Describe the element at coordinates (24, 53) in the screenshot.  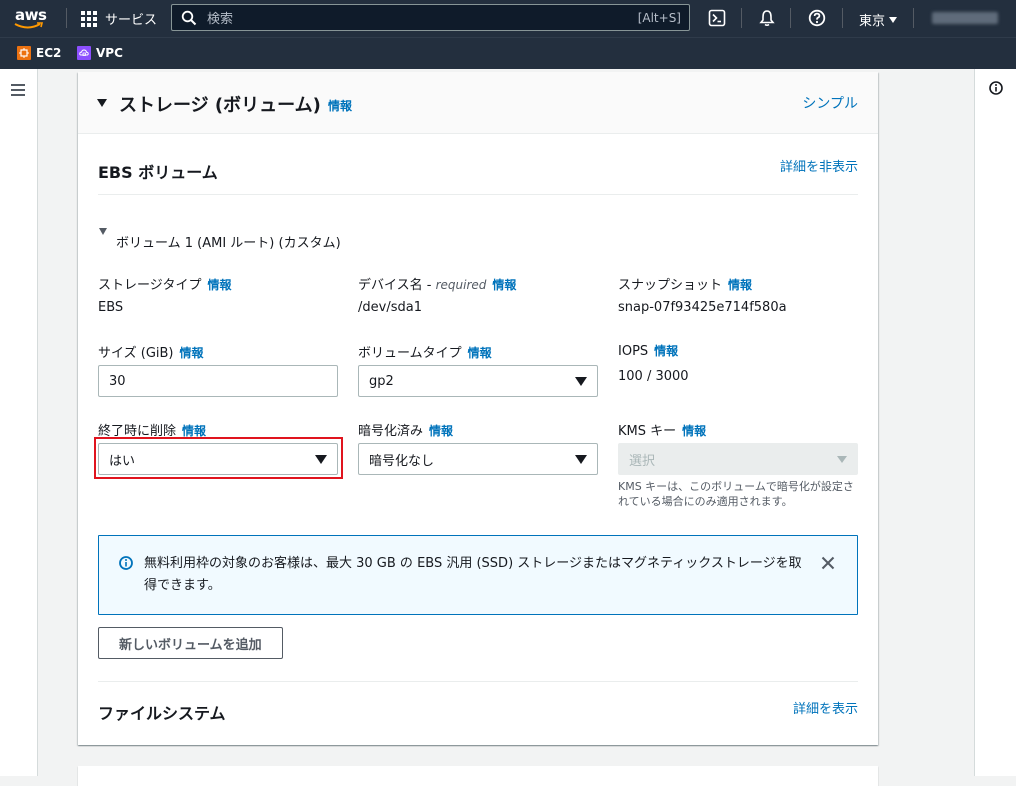
I see `ec2-icon` at that location.